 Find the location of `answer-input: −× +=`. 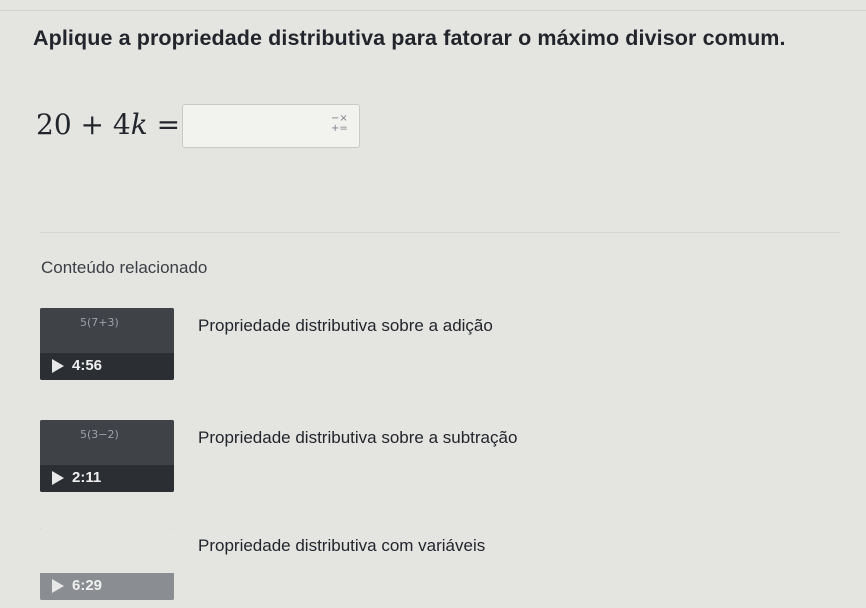

answer-input: −× += is located at coordinates (271, 126).